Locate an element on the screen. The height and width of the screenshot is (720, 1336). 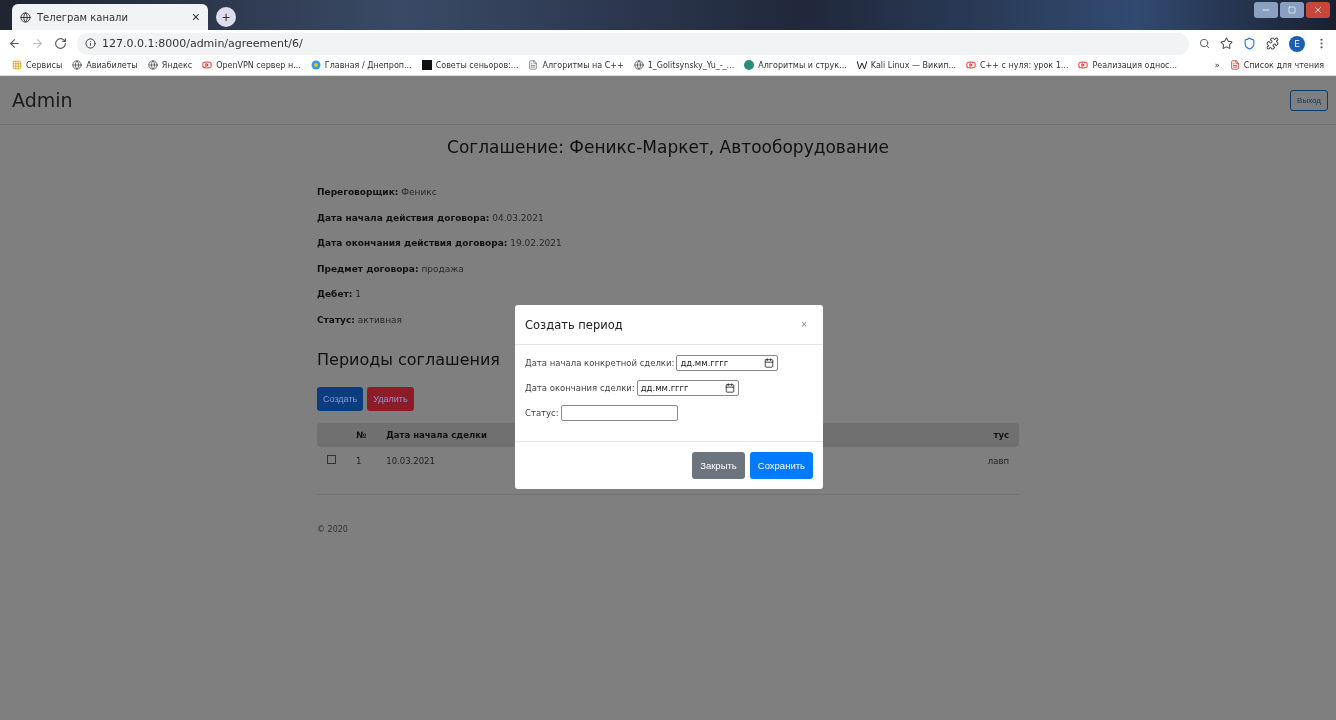
modal-title: Создать период is located at coordinates (574, 324).